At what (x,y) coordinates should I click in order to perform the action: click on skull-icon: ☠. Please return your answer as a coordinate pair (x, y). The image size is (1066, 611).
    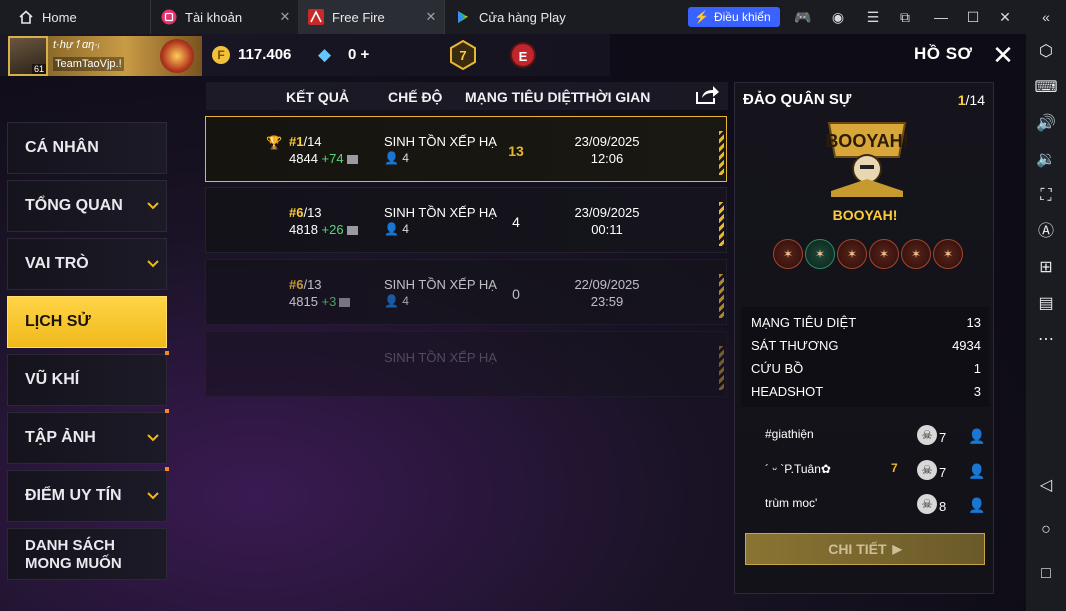
    Looking at the image, I should click on (927, 504).